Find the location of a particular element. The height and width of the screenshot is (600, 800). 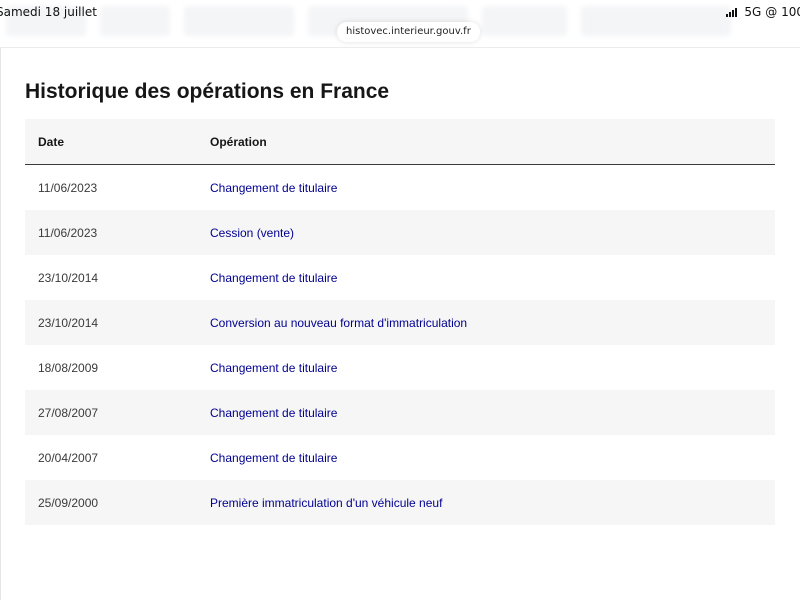

page-title: Historique des opérations en France is located at coordinates (207, 91).